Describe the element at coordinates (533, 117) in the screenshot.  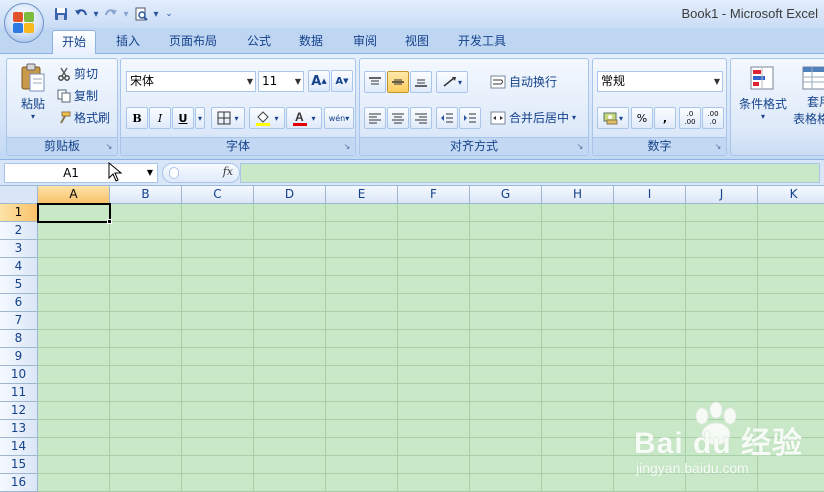
I see `merge-center-button: 合并后居中 ▾` at that location.